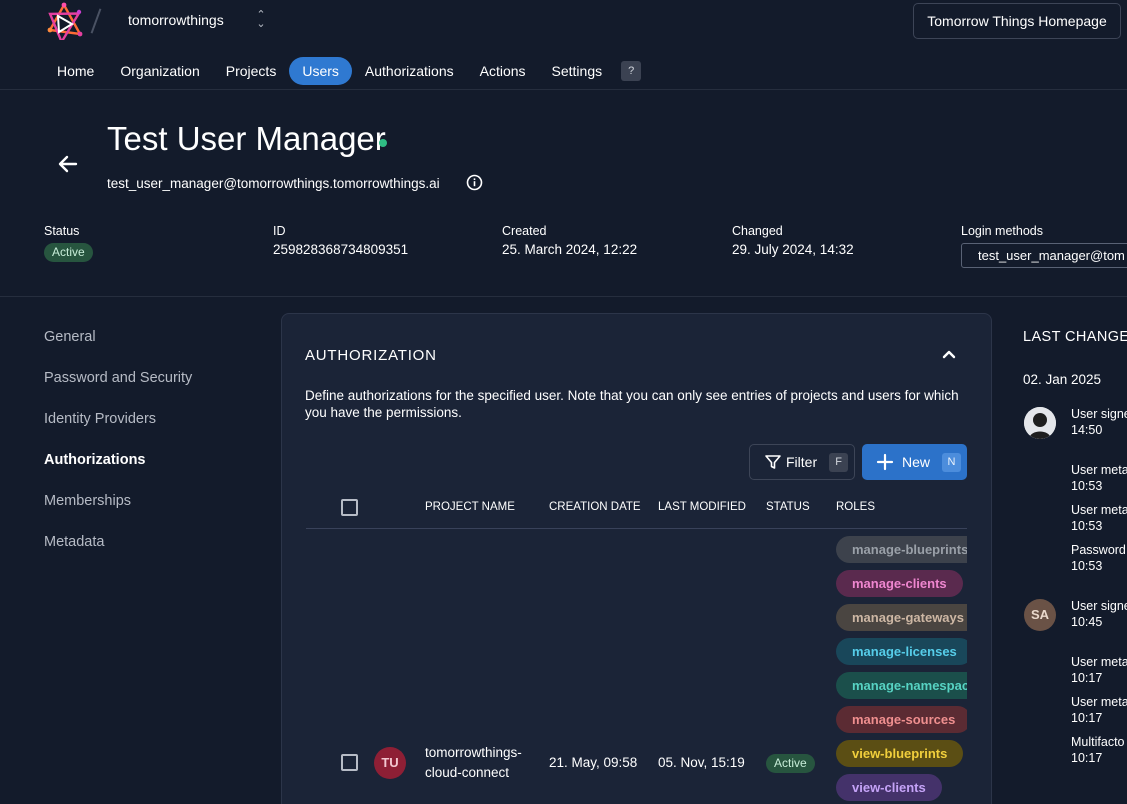 This screenshot has width=1127, height=804. I want to click on role-chip: view-clients, so click(889, 787).